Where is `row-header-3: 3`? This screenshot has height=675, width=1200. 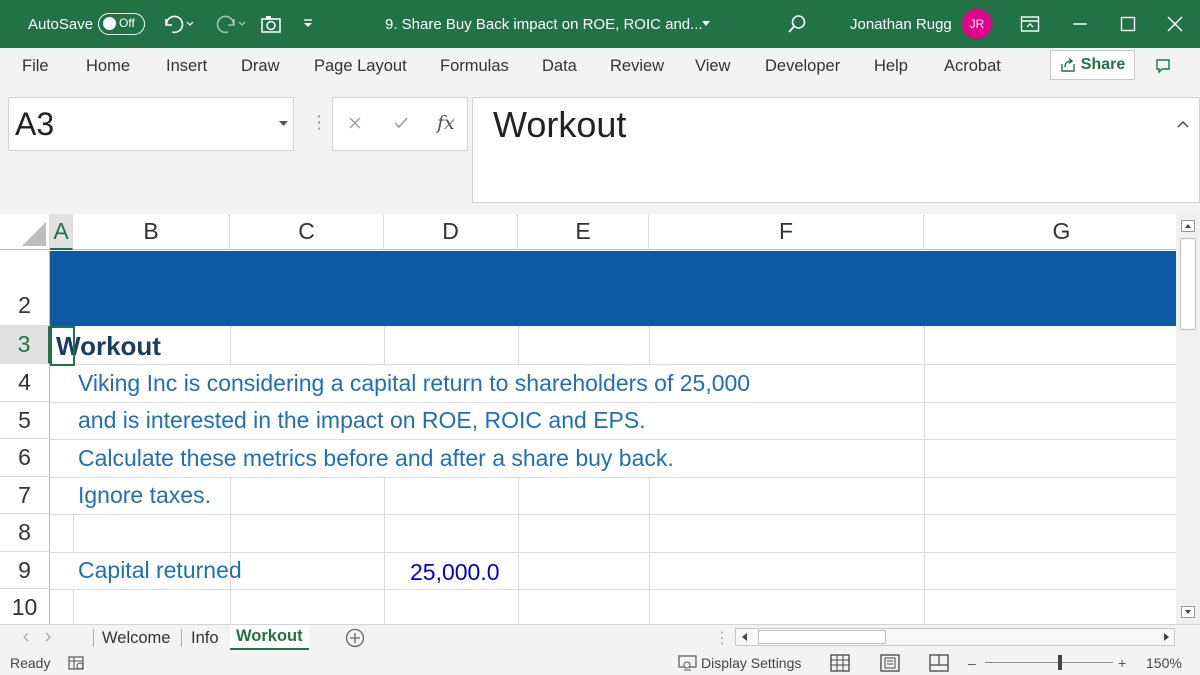
row-header-3: 3 is located at coordinates (25, 345).